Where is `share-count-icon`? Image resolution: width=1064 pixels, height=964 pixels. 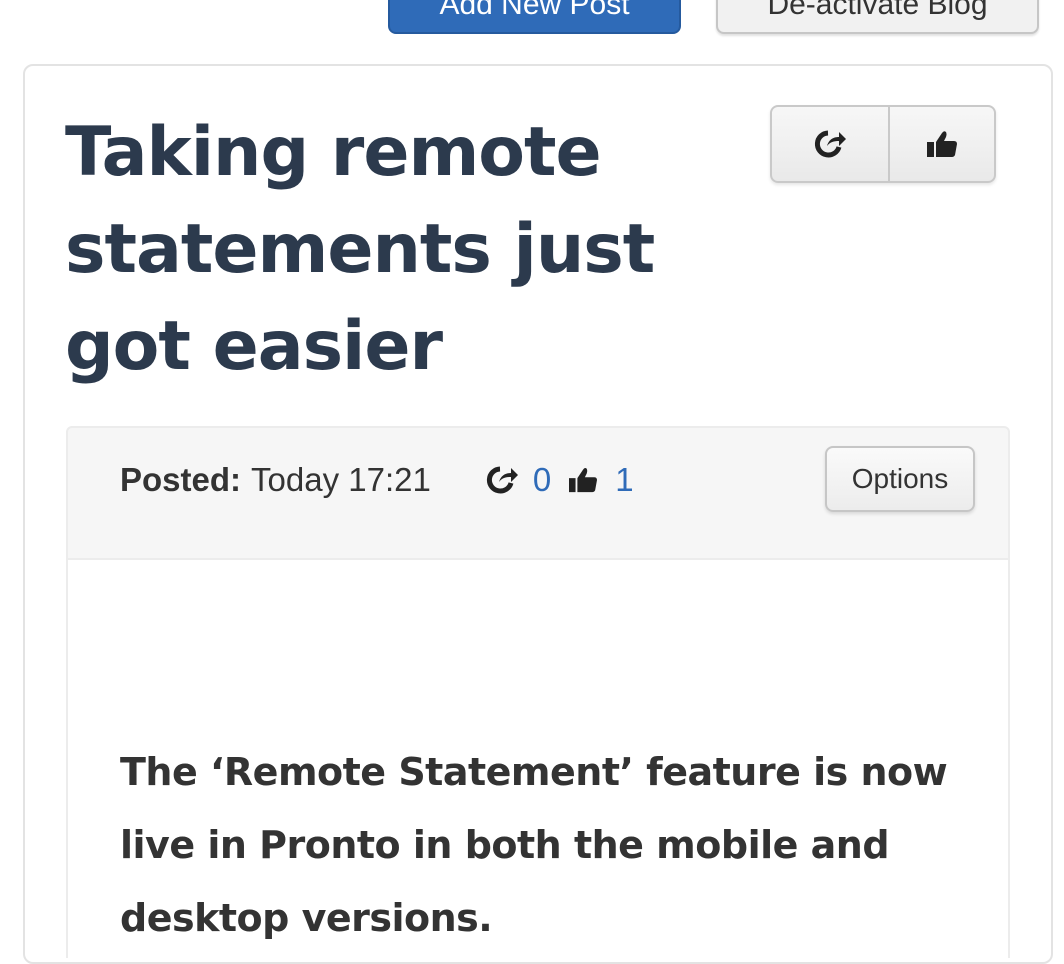
share-count-icon is located at coordinates (502, 480).